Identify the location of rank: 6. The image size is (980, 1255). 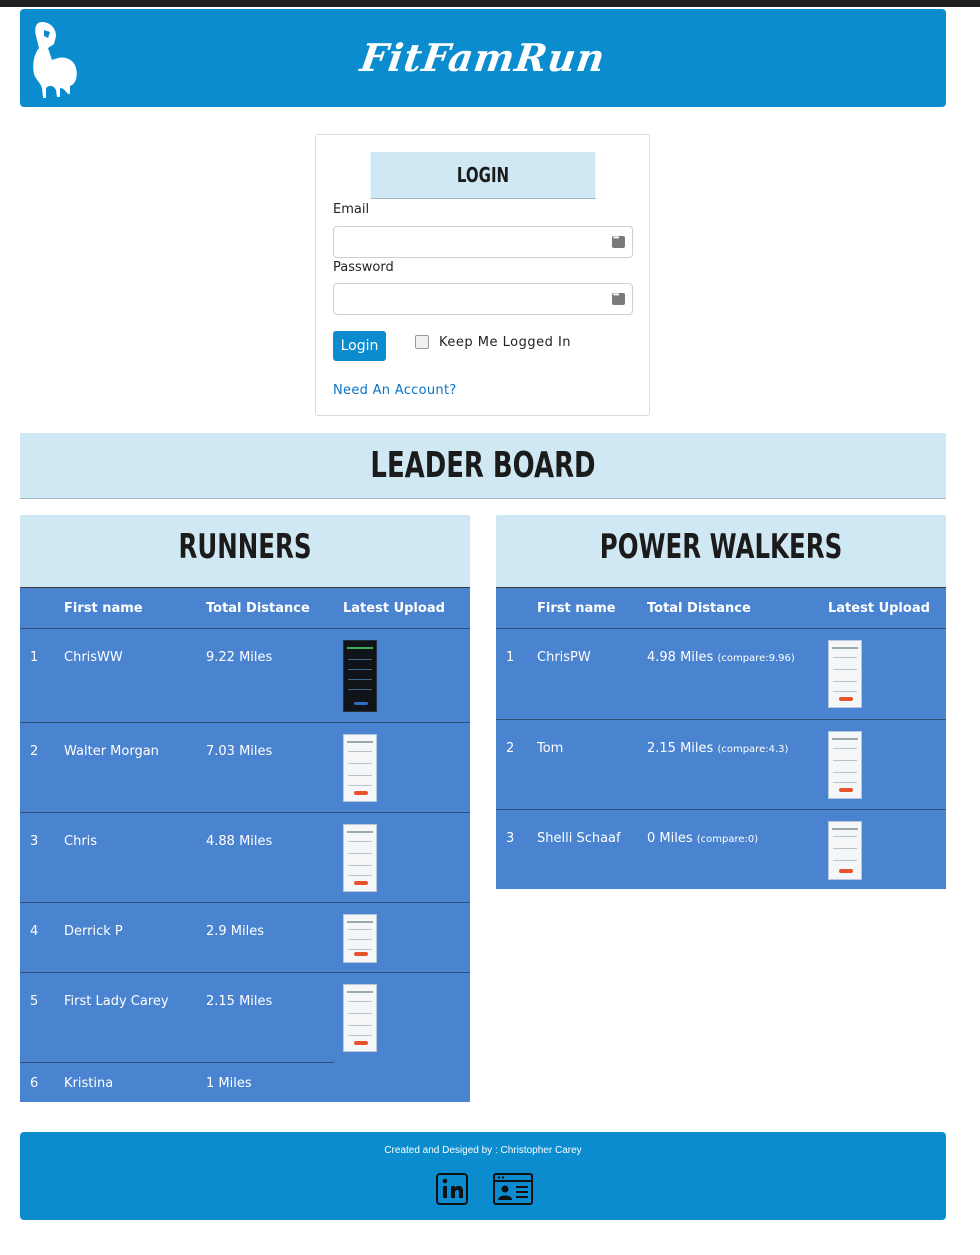
(34, 1083).